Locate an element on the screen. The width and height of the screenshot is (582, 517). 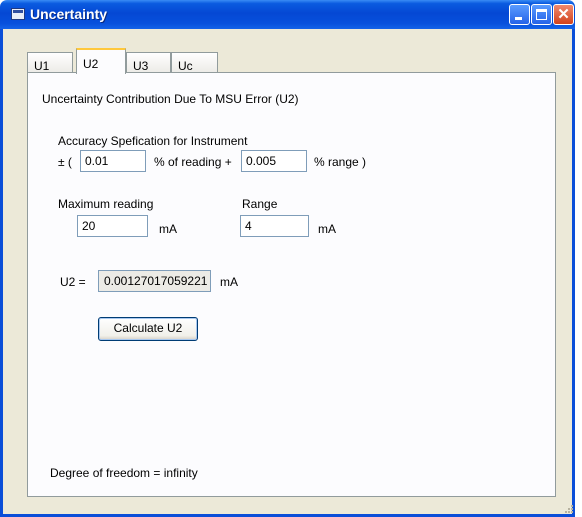
u2-result-field: 0.00127017059221 is located at coordinates (154, 281).